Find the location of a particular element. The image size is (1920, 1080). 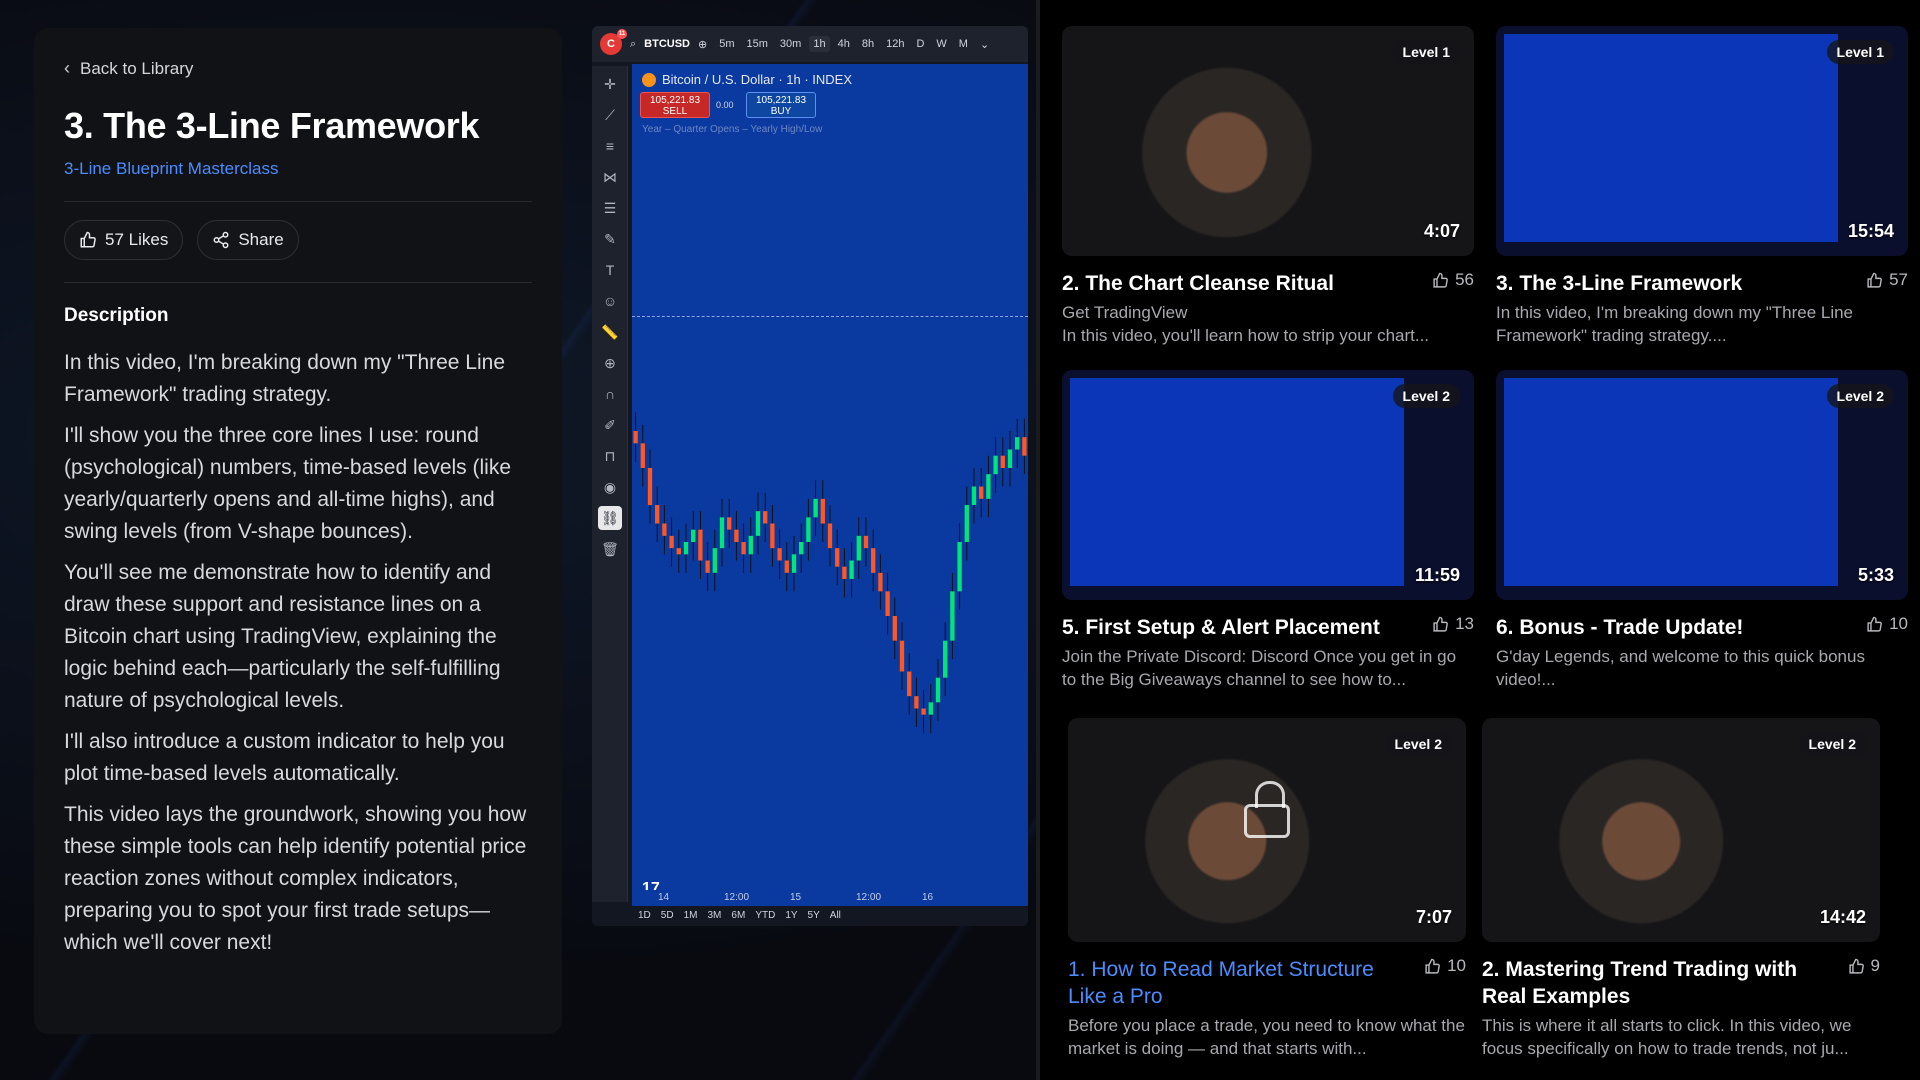

search-icon: ⌕ is located at coordinates (633, 44).